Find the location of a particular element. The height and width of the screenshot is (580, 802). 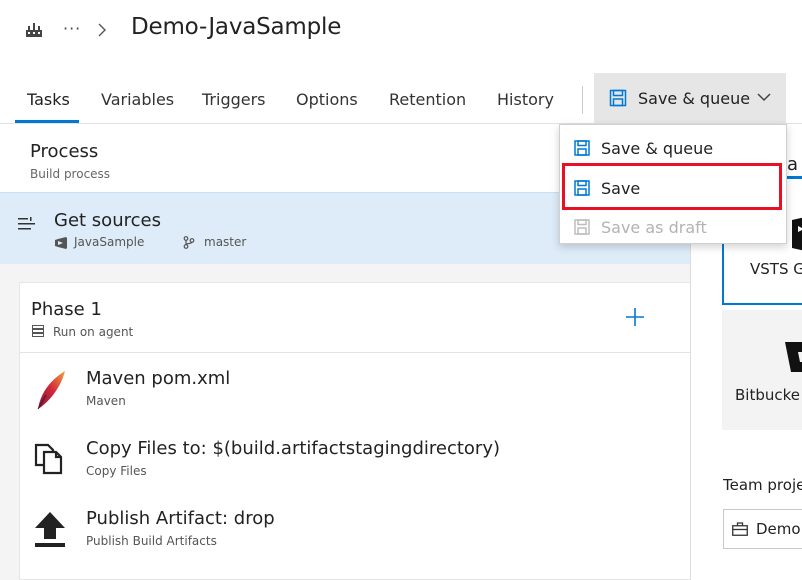

source-tab-label: a is located at coordinates (792, 164).